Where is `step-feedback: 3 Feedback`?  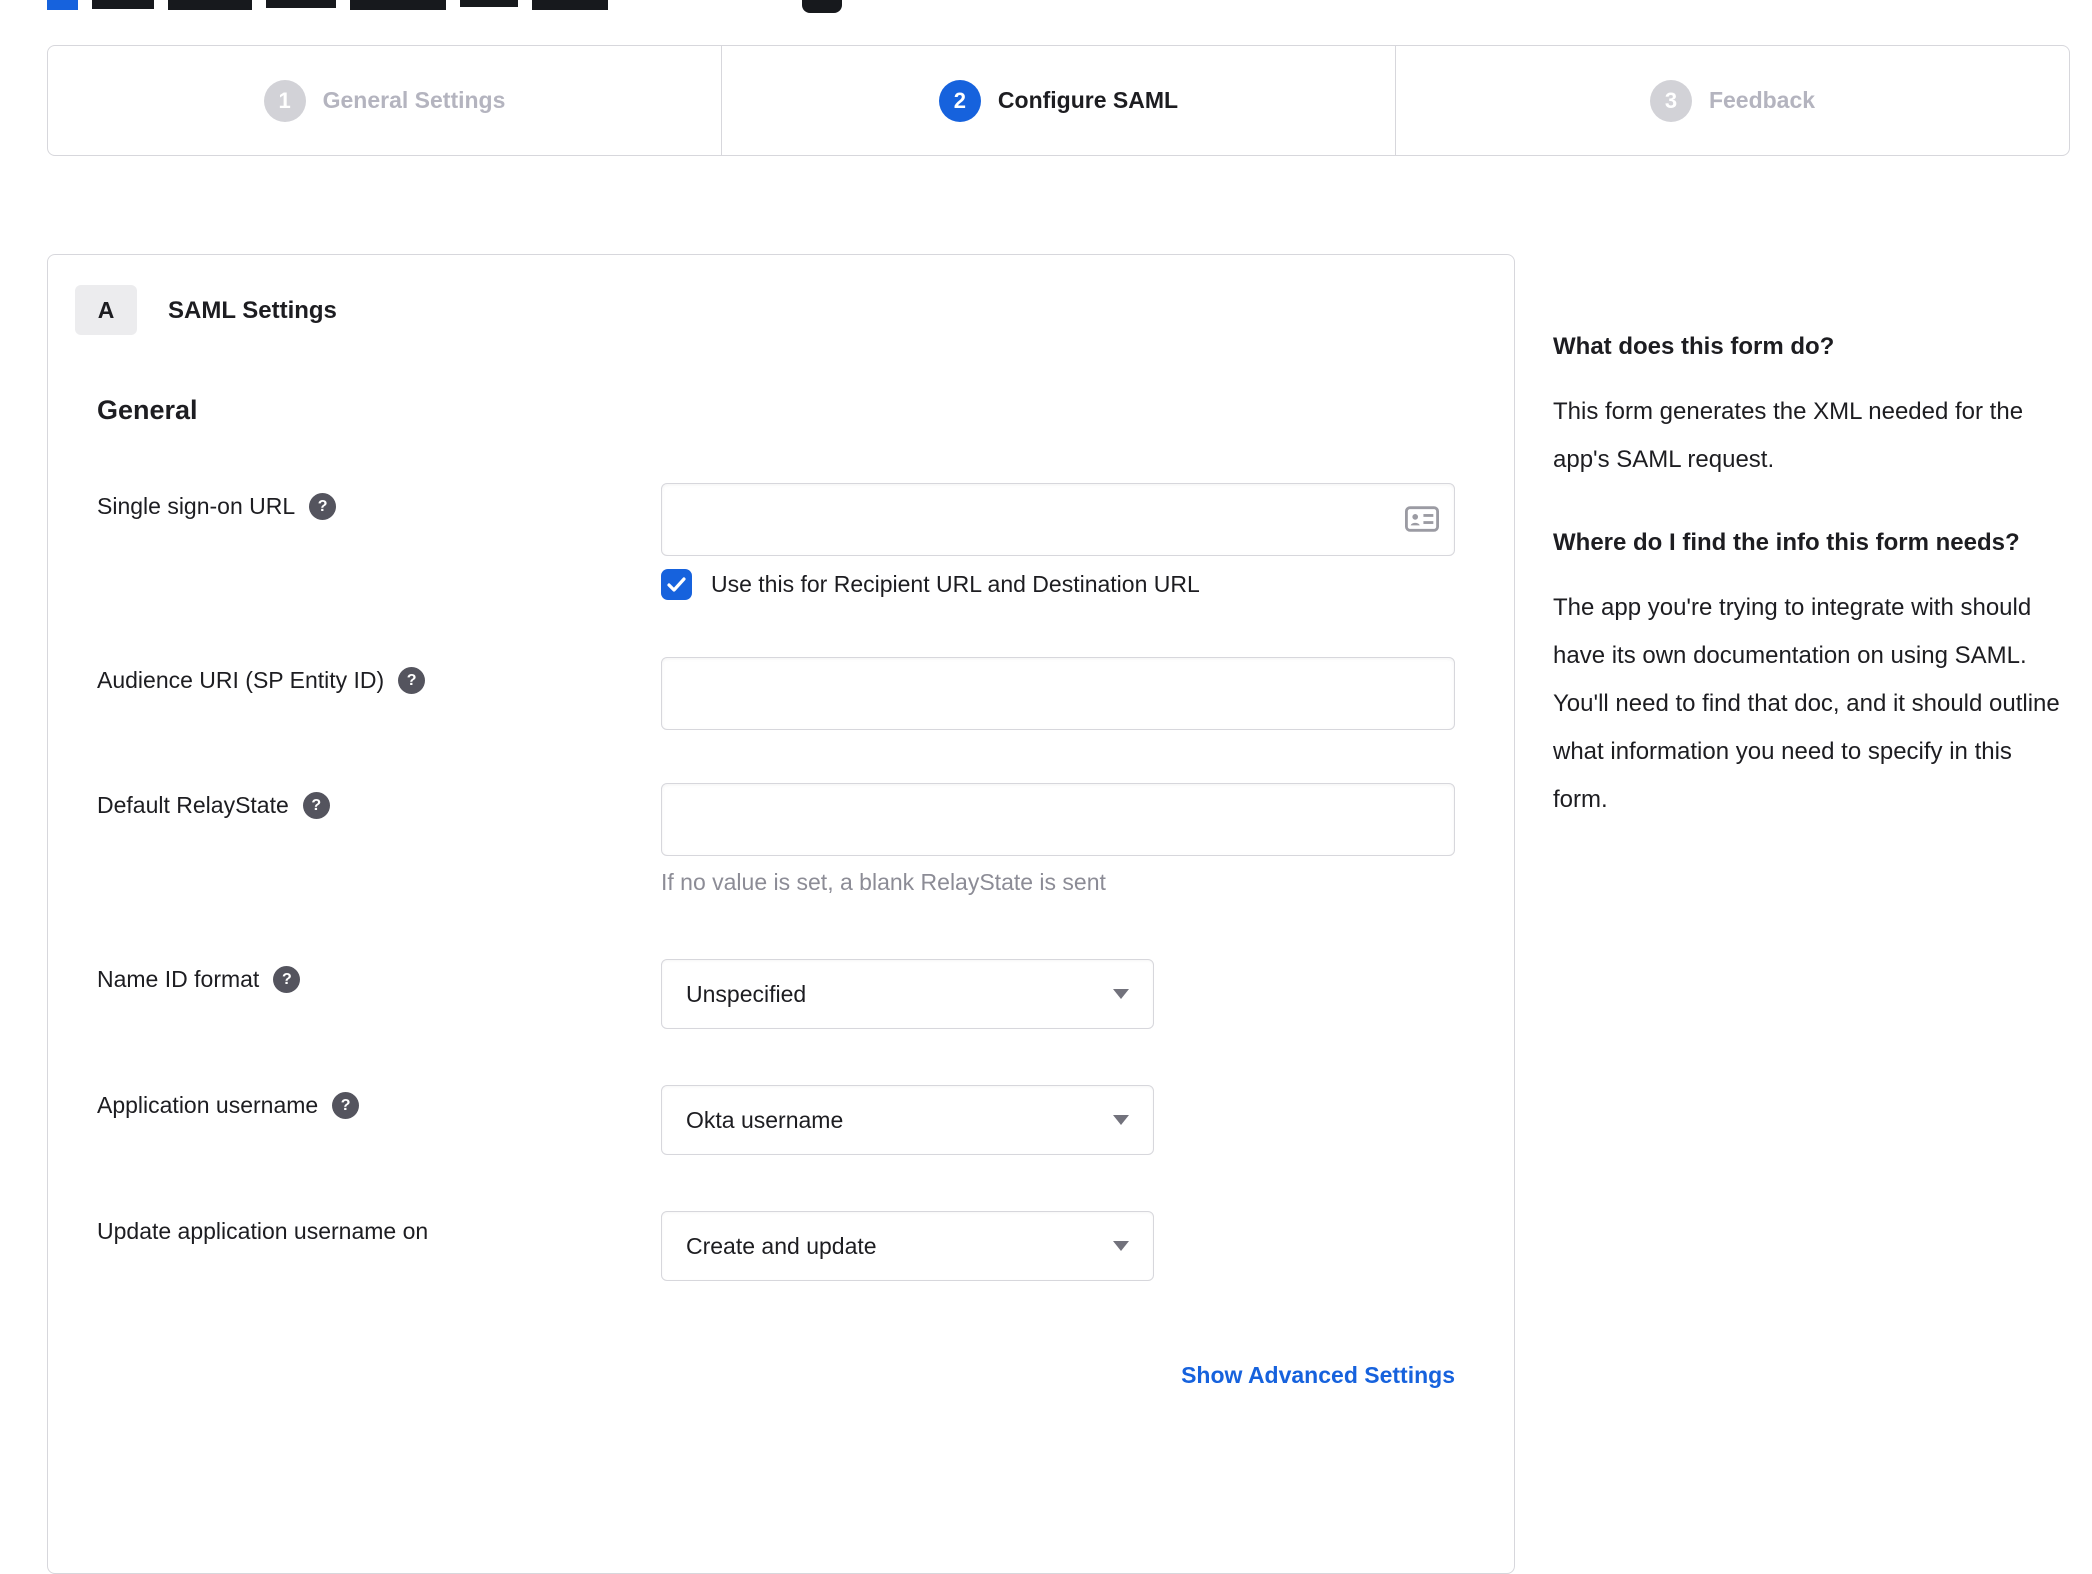
step-feedback: 3 Feedback is located at coordinates (1732, 100).